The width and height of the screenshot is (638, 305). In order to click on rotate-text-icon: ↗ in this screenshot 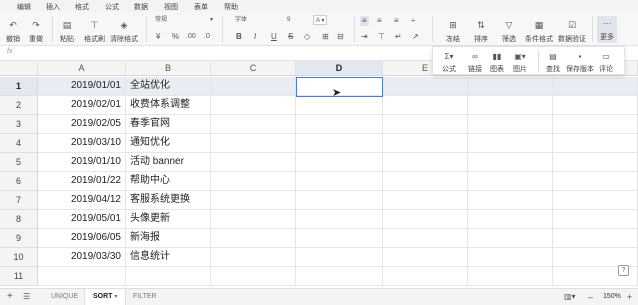, I will do `click(415, 37)`.